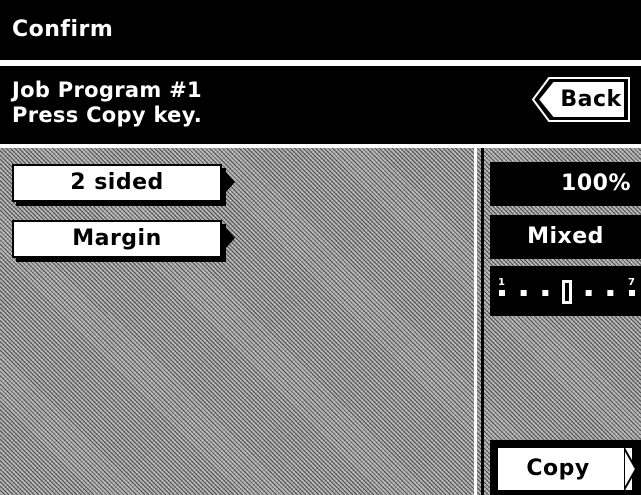 This screenshot has width=641, height=495. I want to click on panel-divider, so click(475, 321).